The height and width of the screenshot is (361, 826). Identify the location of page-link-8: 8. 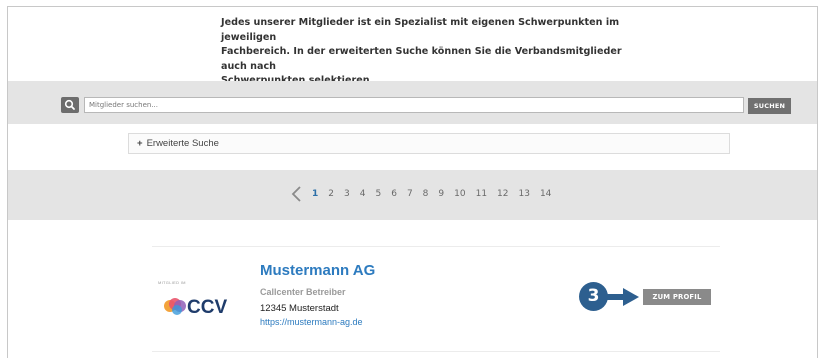
(426, 194).